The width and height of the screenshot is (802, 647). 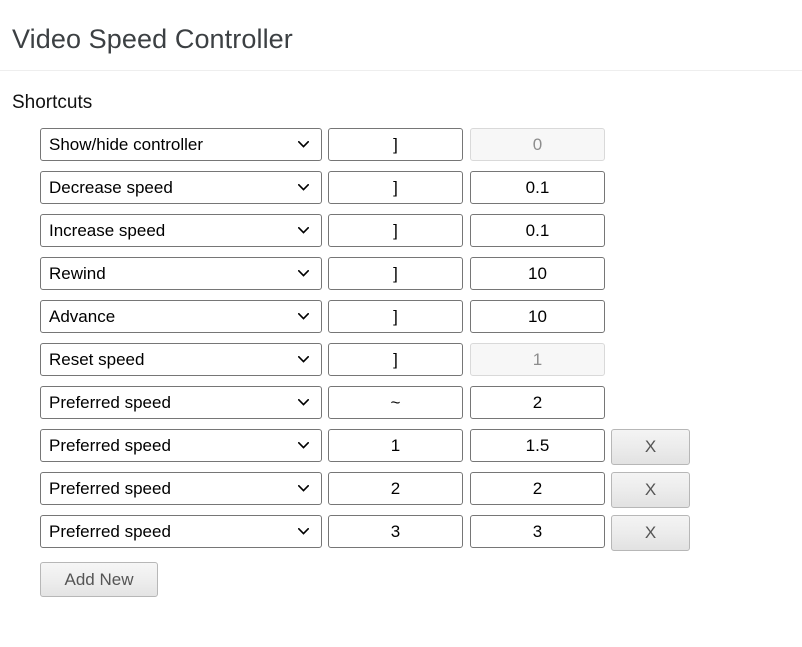 I want to click on shortcut-row: Preferred speed 3 3 X, so click(x=401, y=536).